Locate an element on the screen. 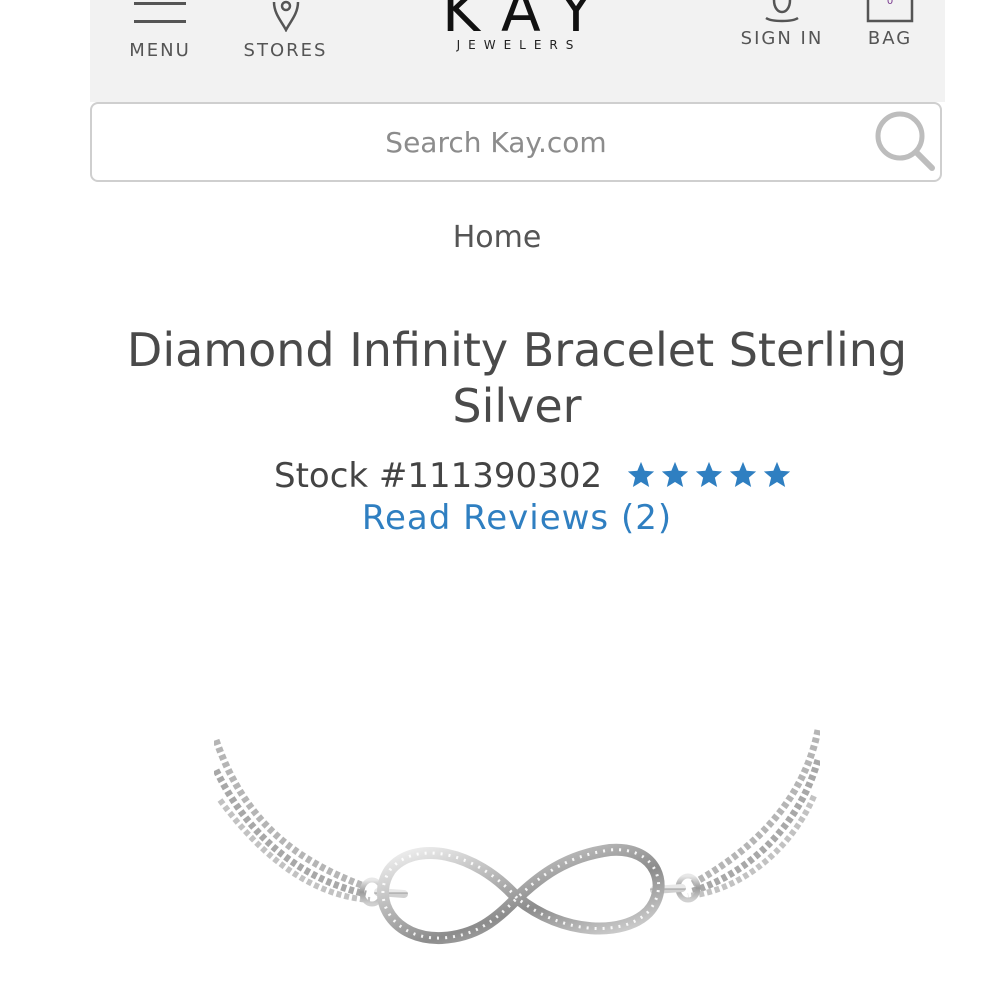 The image size is (1000, 1000). bag-button: 0 BAG is located at coordinates (890, 24).